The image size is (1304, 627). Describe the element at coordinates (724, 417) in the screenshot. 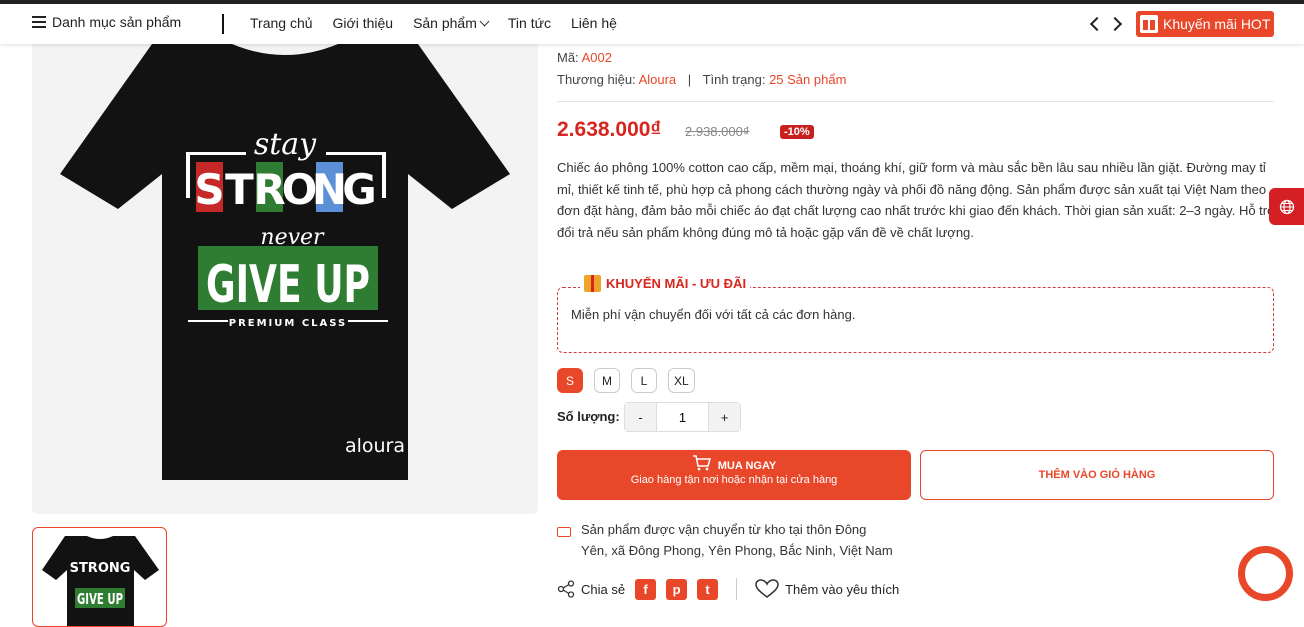

I see `quantity-increase-button: +` at that location.